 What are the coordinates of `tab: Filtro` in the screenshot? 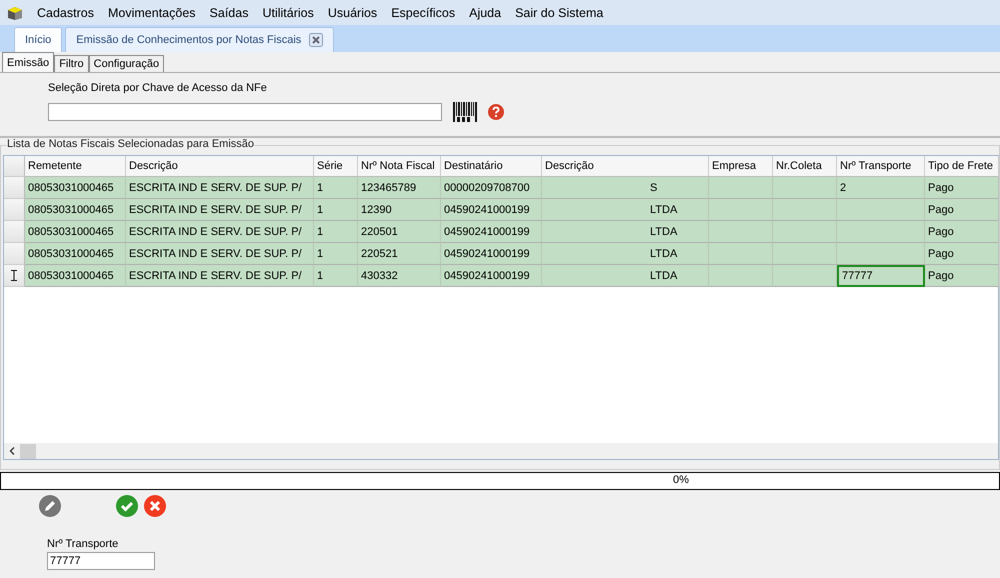 It's located at (71, 63).